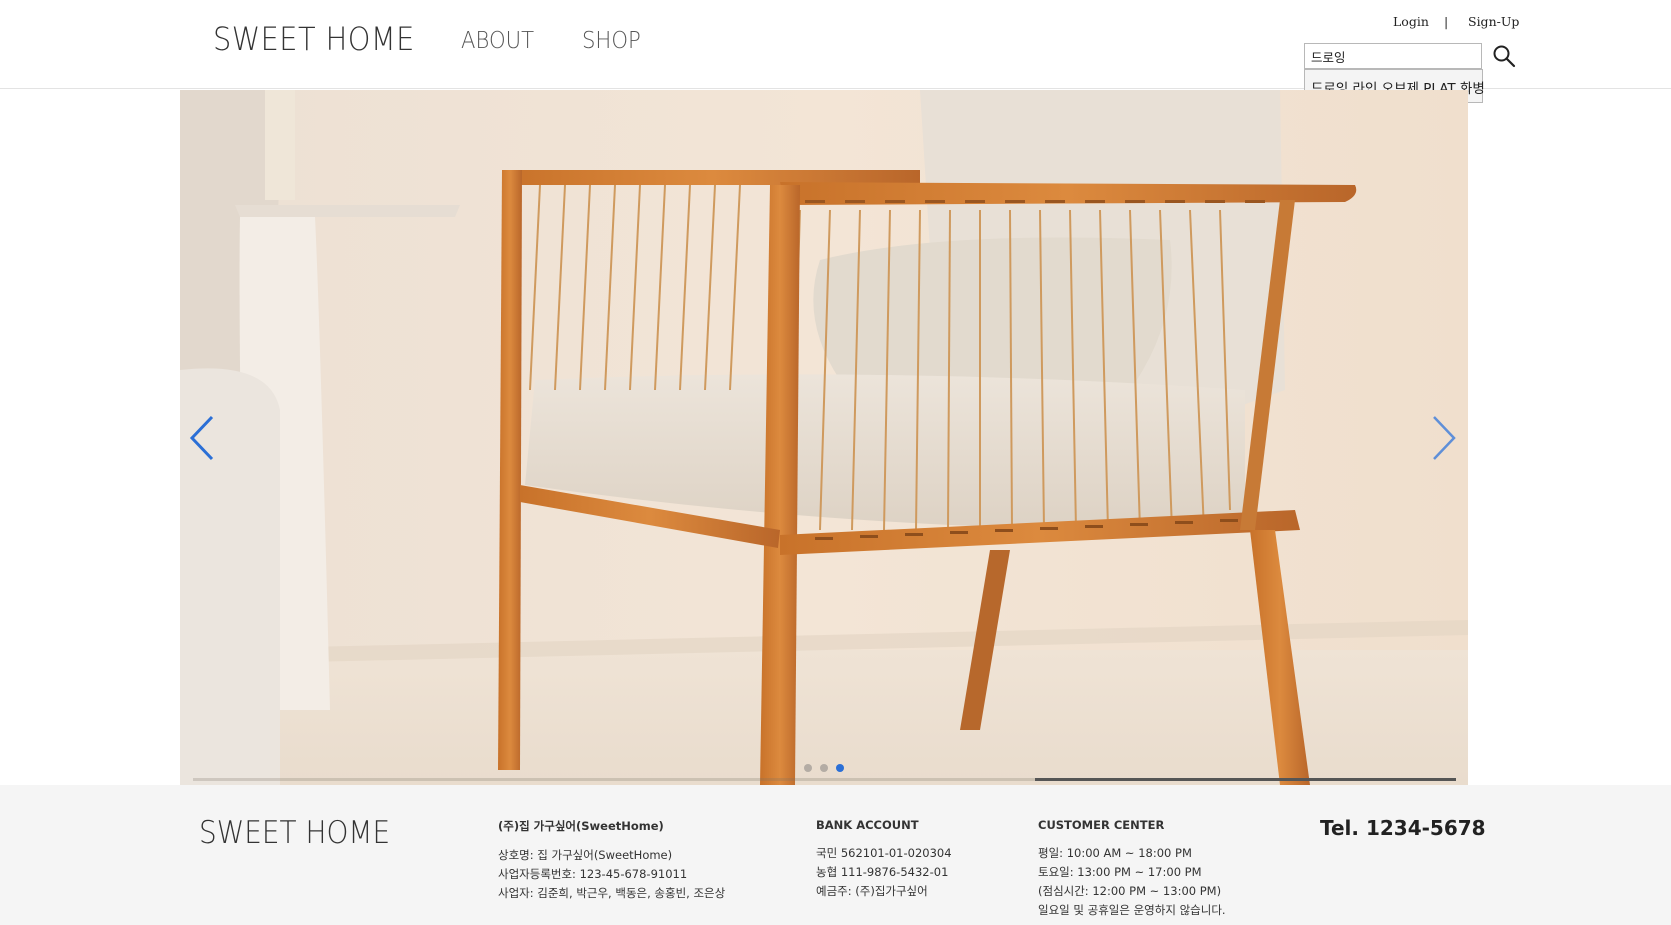  Describe the element at coordinates (1130, 891) in the screenshot. I see `footer-cs-line: (점심시간: 12:00 PM ~ 13:00 PM)` at that location.